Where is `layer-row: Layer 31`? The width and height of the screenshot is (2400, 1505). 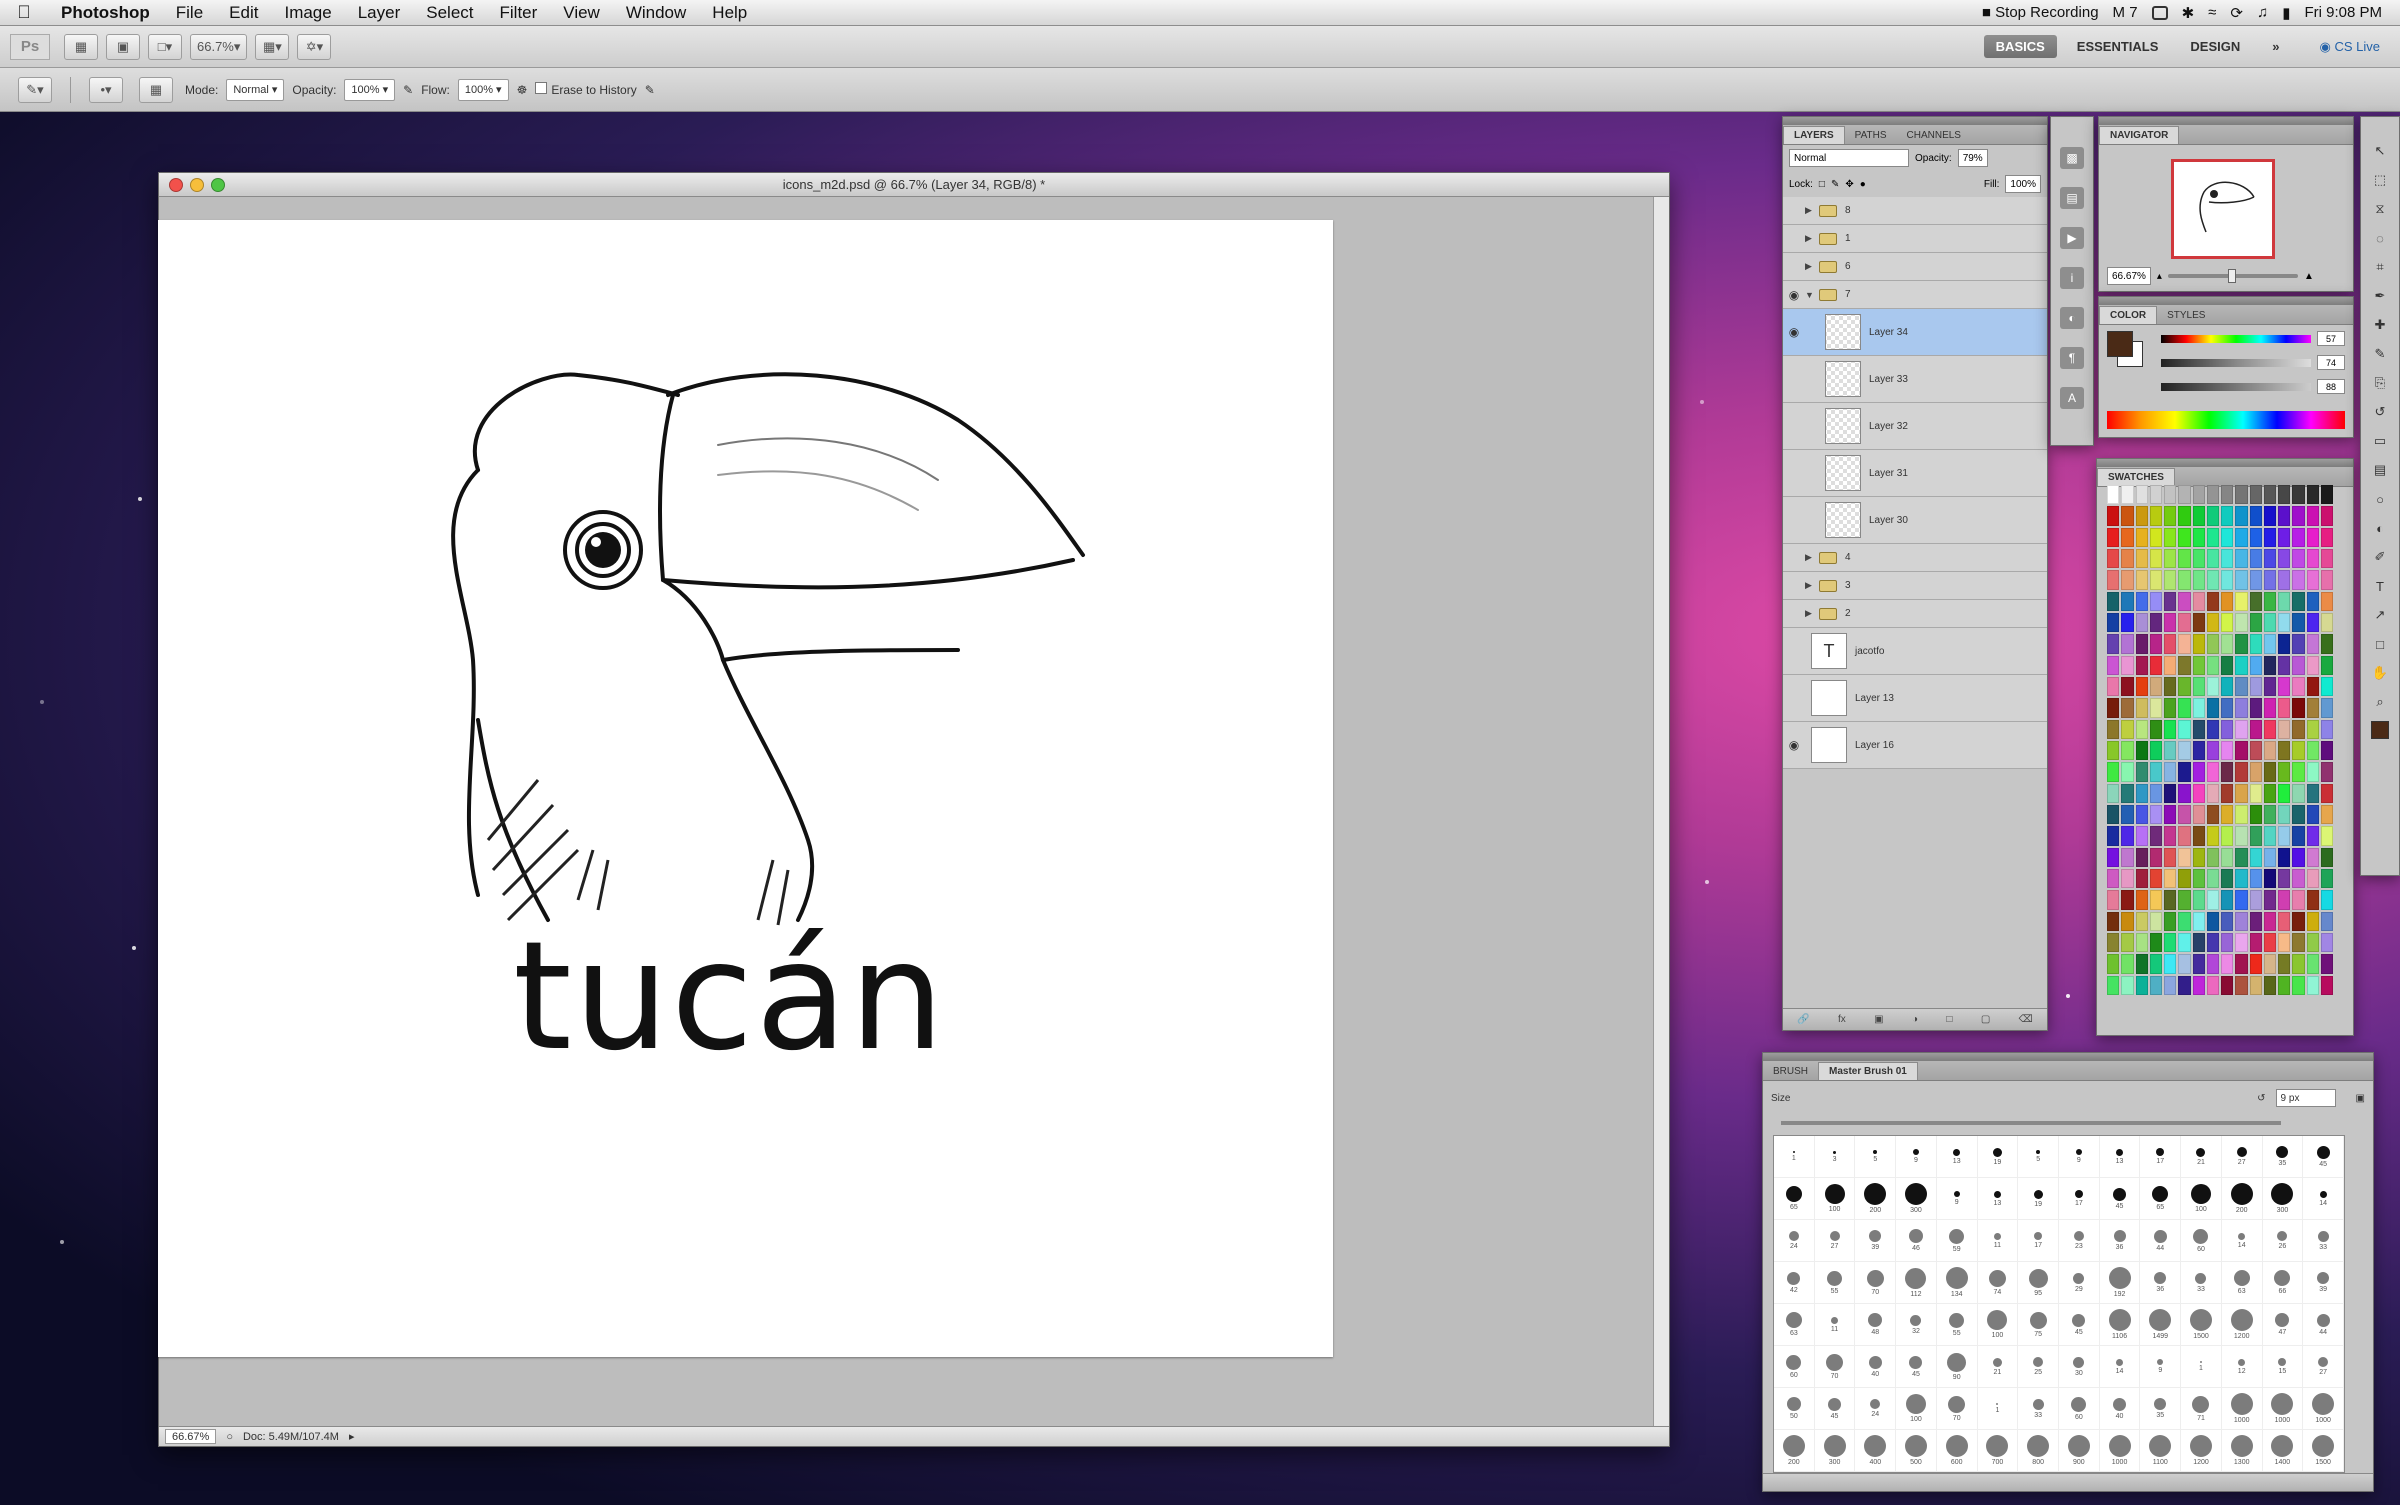 layer-row: Layer 31 is located at coordinates (1915, 473).